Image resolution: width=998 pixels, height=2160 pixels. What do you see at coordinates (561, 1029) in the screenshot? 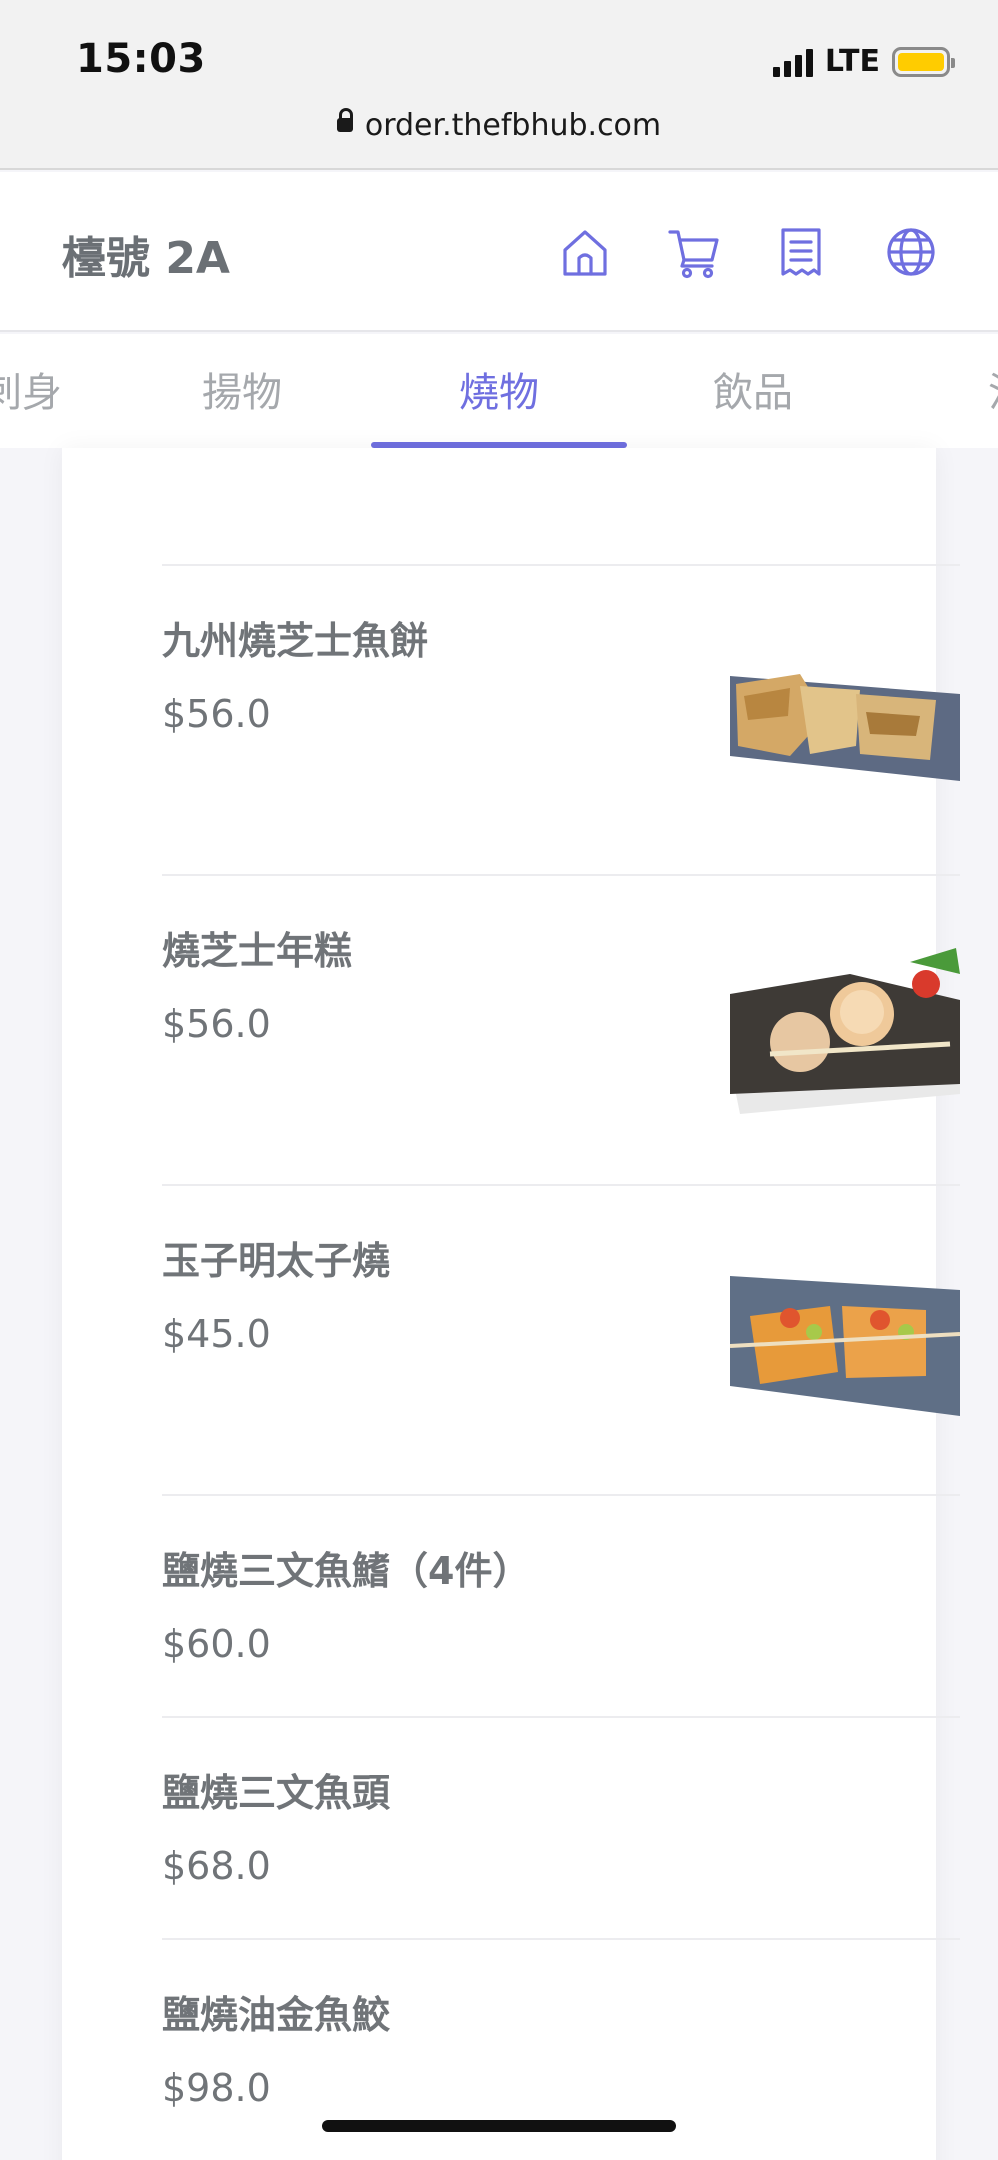
I see `menu-item: 燒芝士年糕 $56.0` at bounding box center [561, 1029].